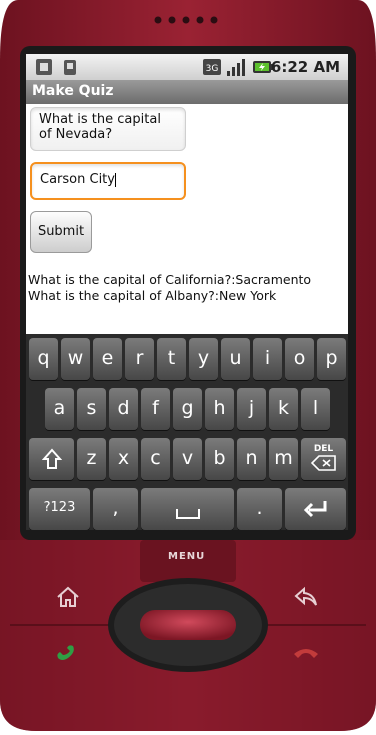  What do you see at coordinates (91, 409) in the screenshot?
I see `key-s: s` at bounding box center [91, 409].